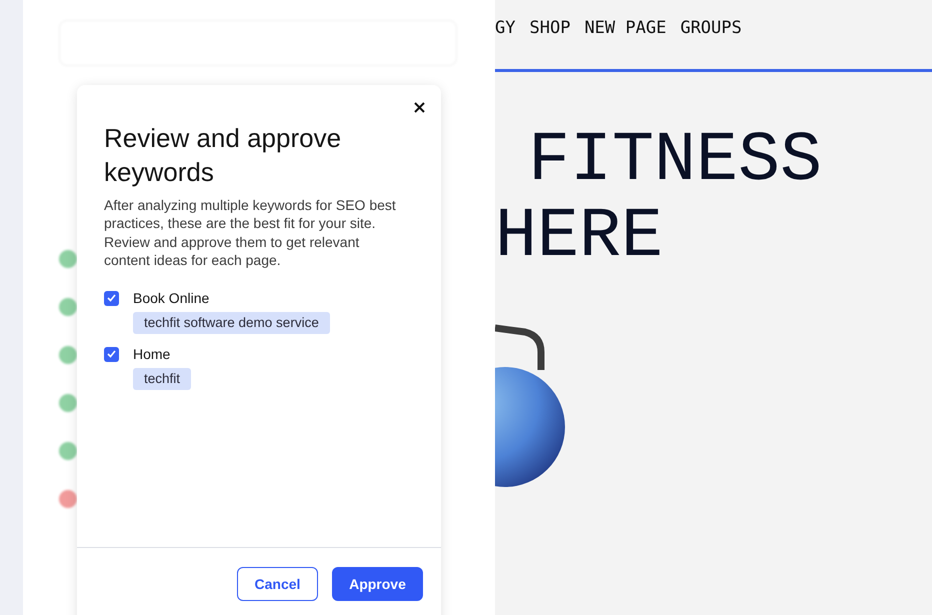 This screenshot has width=932, height=615. I want to click on dialog-description: After analyzing multiple keywords for SEO best practices, these are the best fit for your site. Review and approve them to get relevant content ideas for each page., so click(250, 233).